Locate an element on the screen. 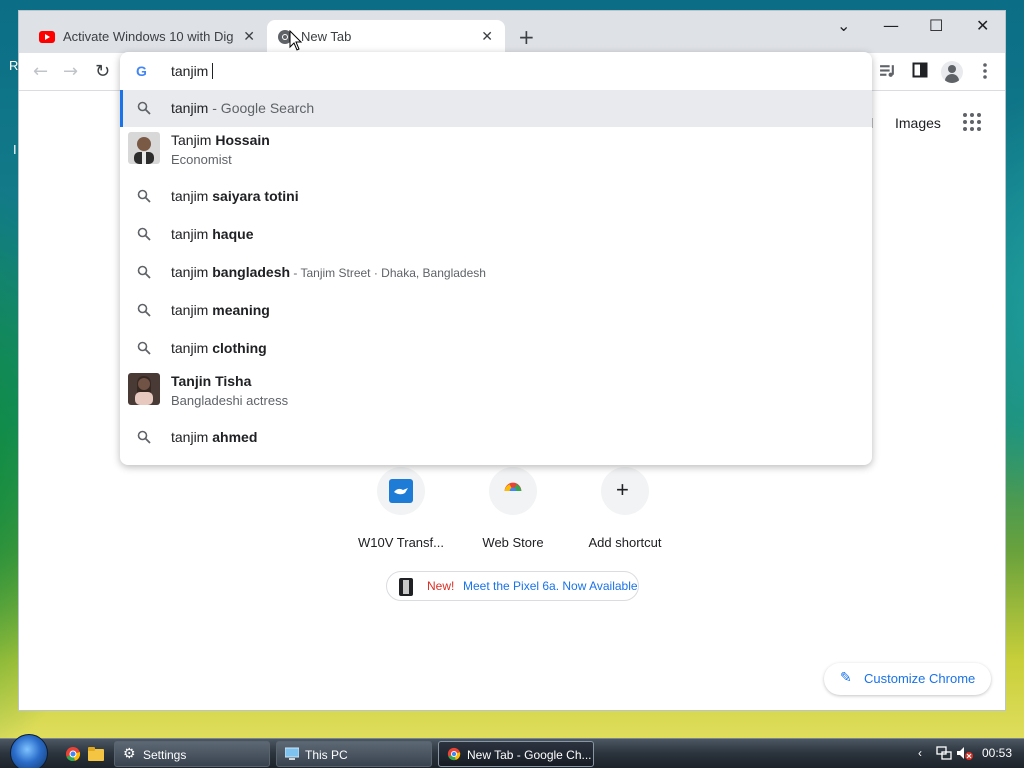 This screenshot has height=768, width=1024. desktop-icon-label-fragment: R is located at coordinates (14, 65).